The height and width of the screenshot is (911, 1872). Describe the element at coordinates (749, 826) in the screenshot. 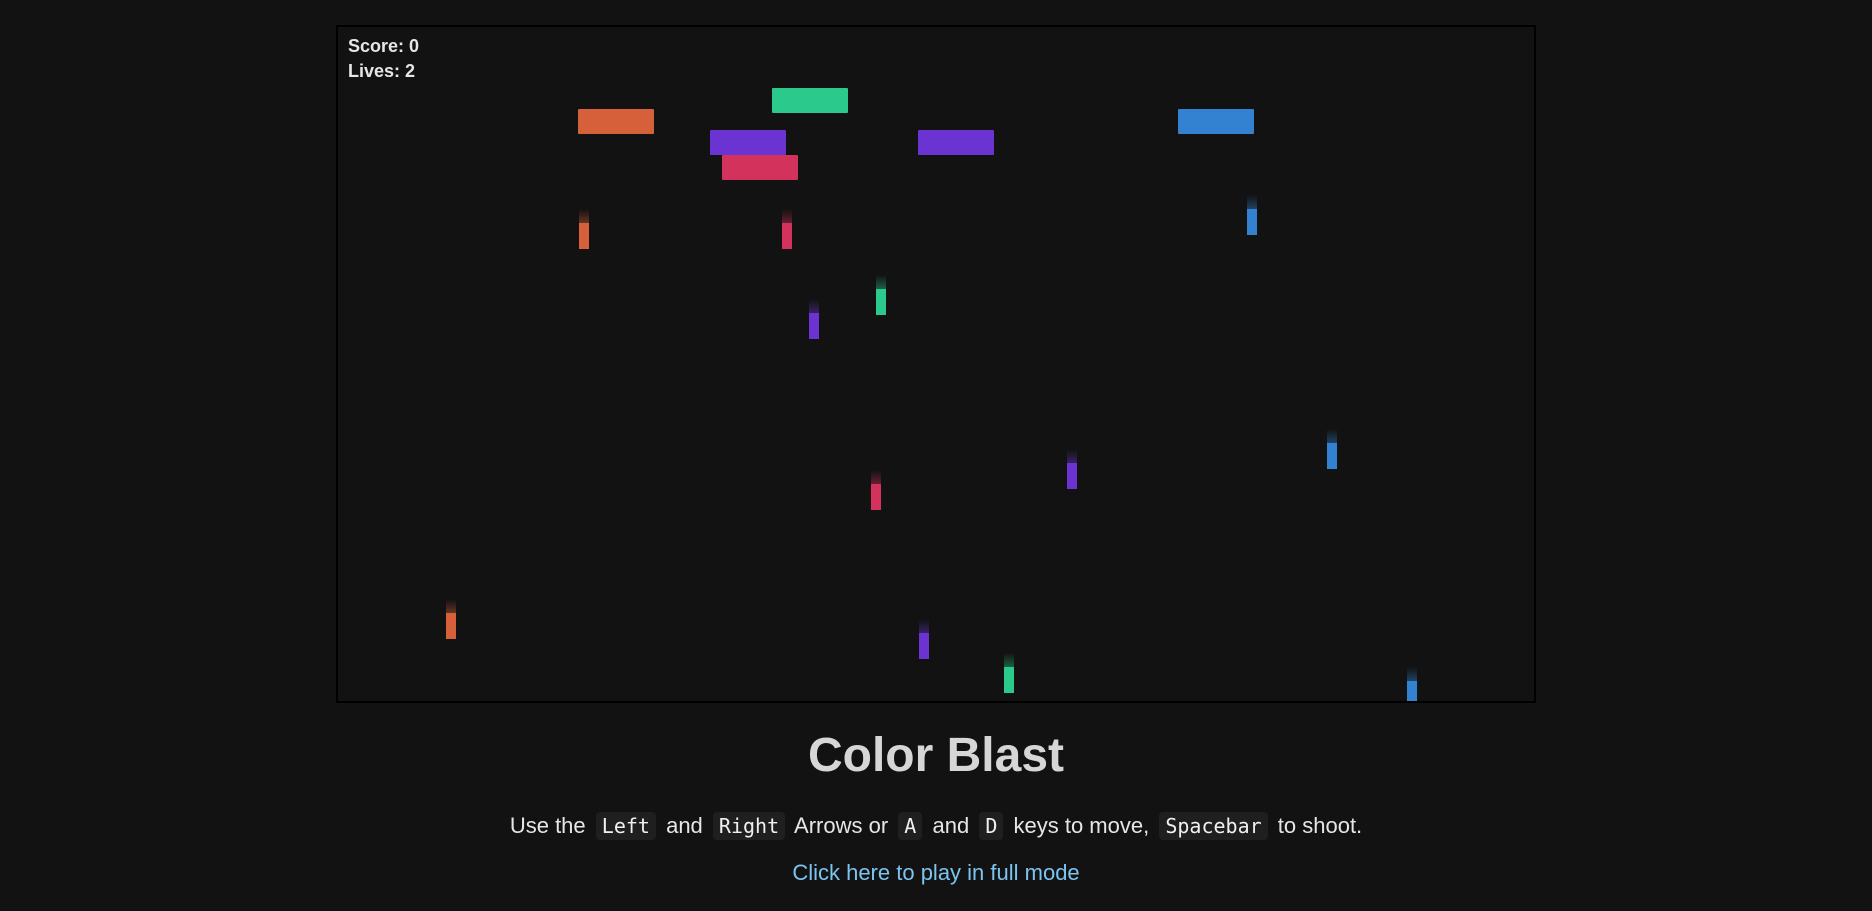

I see `key-right: Right` at that location.